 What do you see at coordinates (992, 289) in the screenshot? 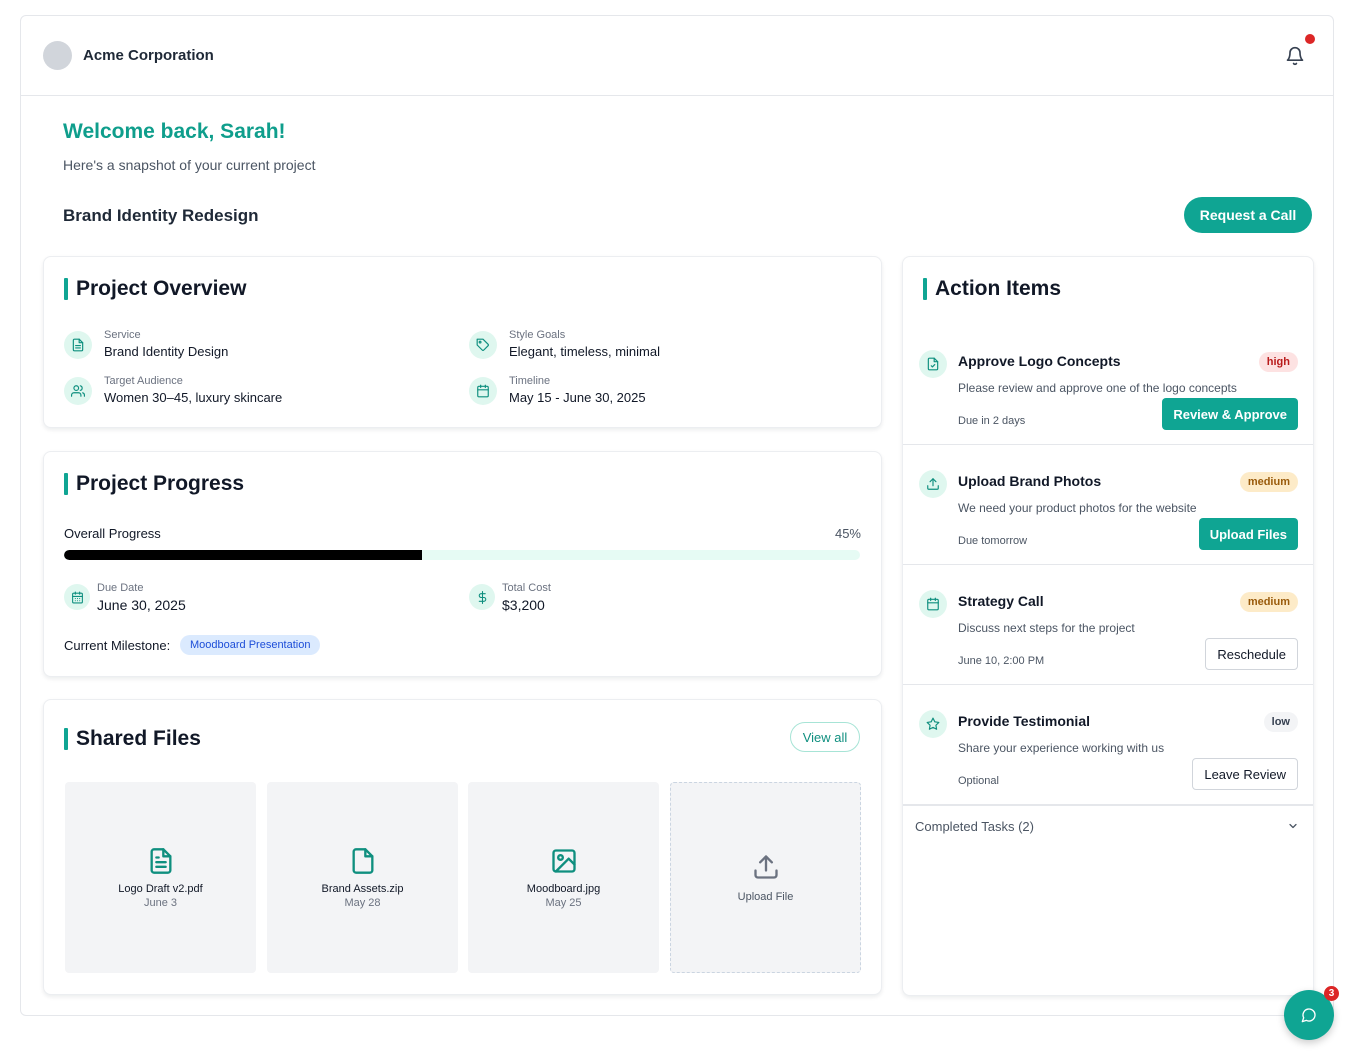
I see `action-items-title: Action Items` at bounding box center [992, 289].